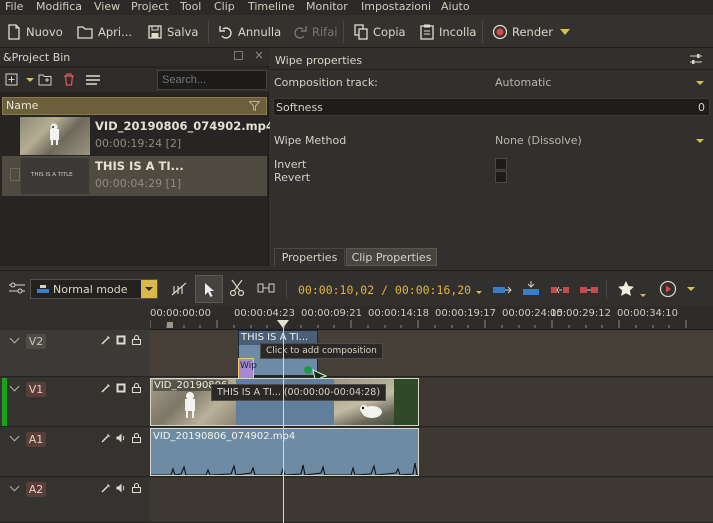 The width and height of the screenshot is (713, 523). I want to click on revert-checkbox, so click(501, 177).